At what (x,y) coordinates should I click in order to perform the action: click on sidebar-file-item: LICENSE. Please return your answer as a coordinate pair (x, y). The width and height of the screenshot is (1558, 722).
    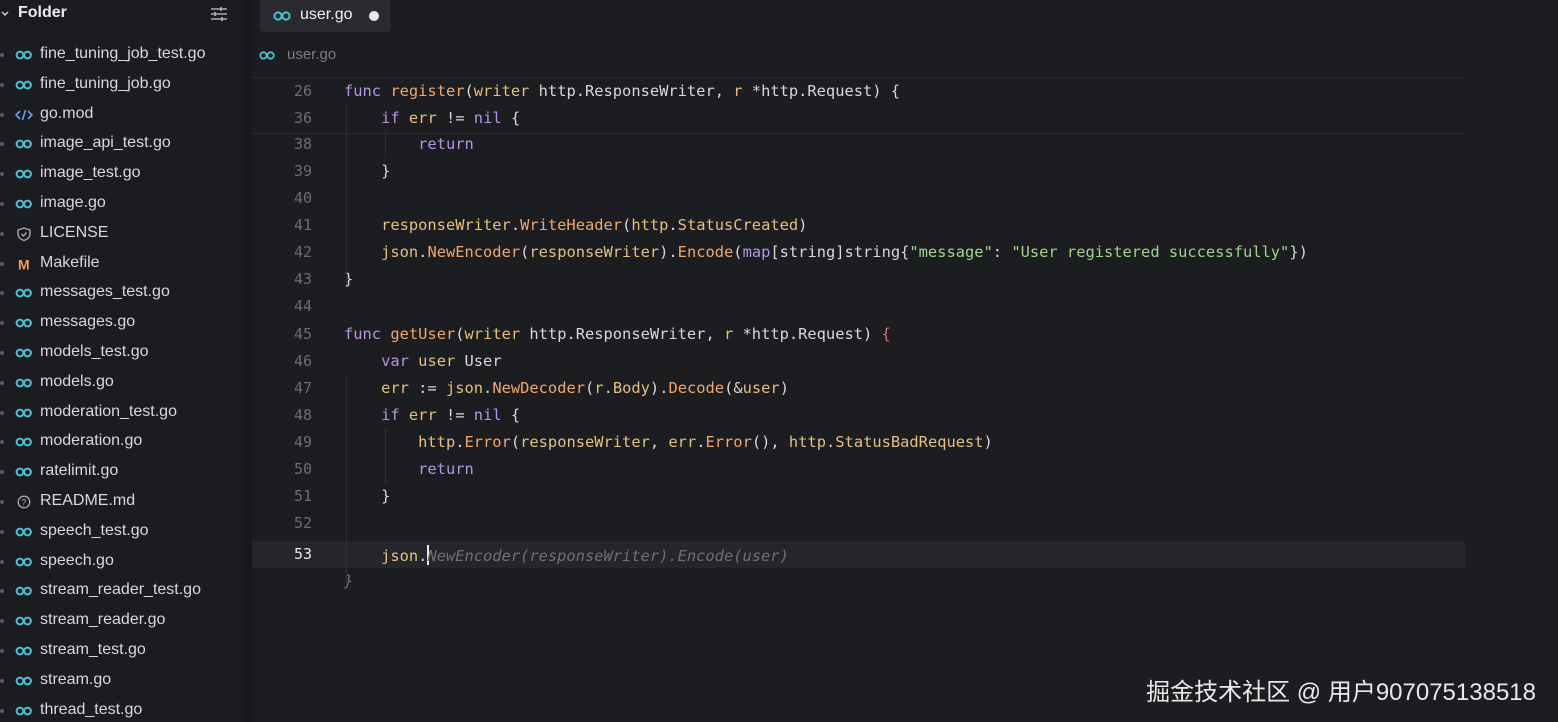
    Looking at the image, I should click on (121, 234).